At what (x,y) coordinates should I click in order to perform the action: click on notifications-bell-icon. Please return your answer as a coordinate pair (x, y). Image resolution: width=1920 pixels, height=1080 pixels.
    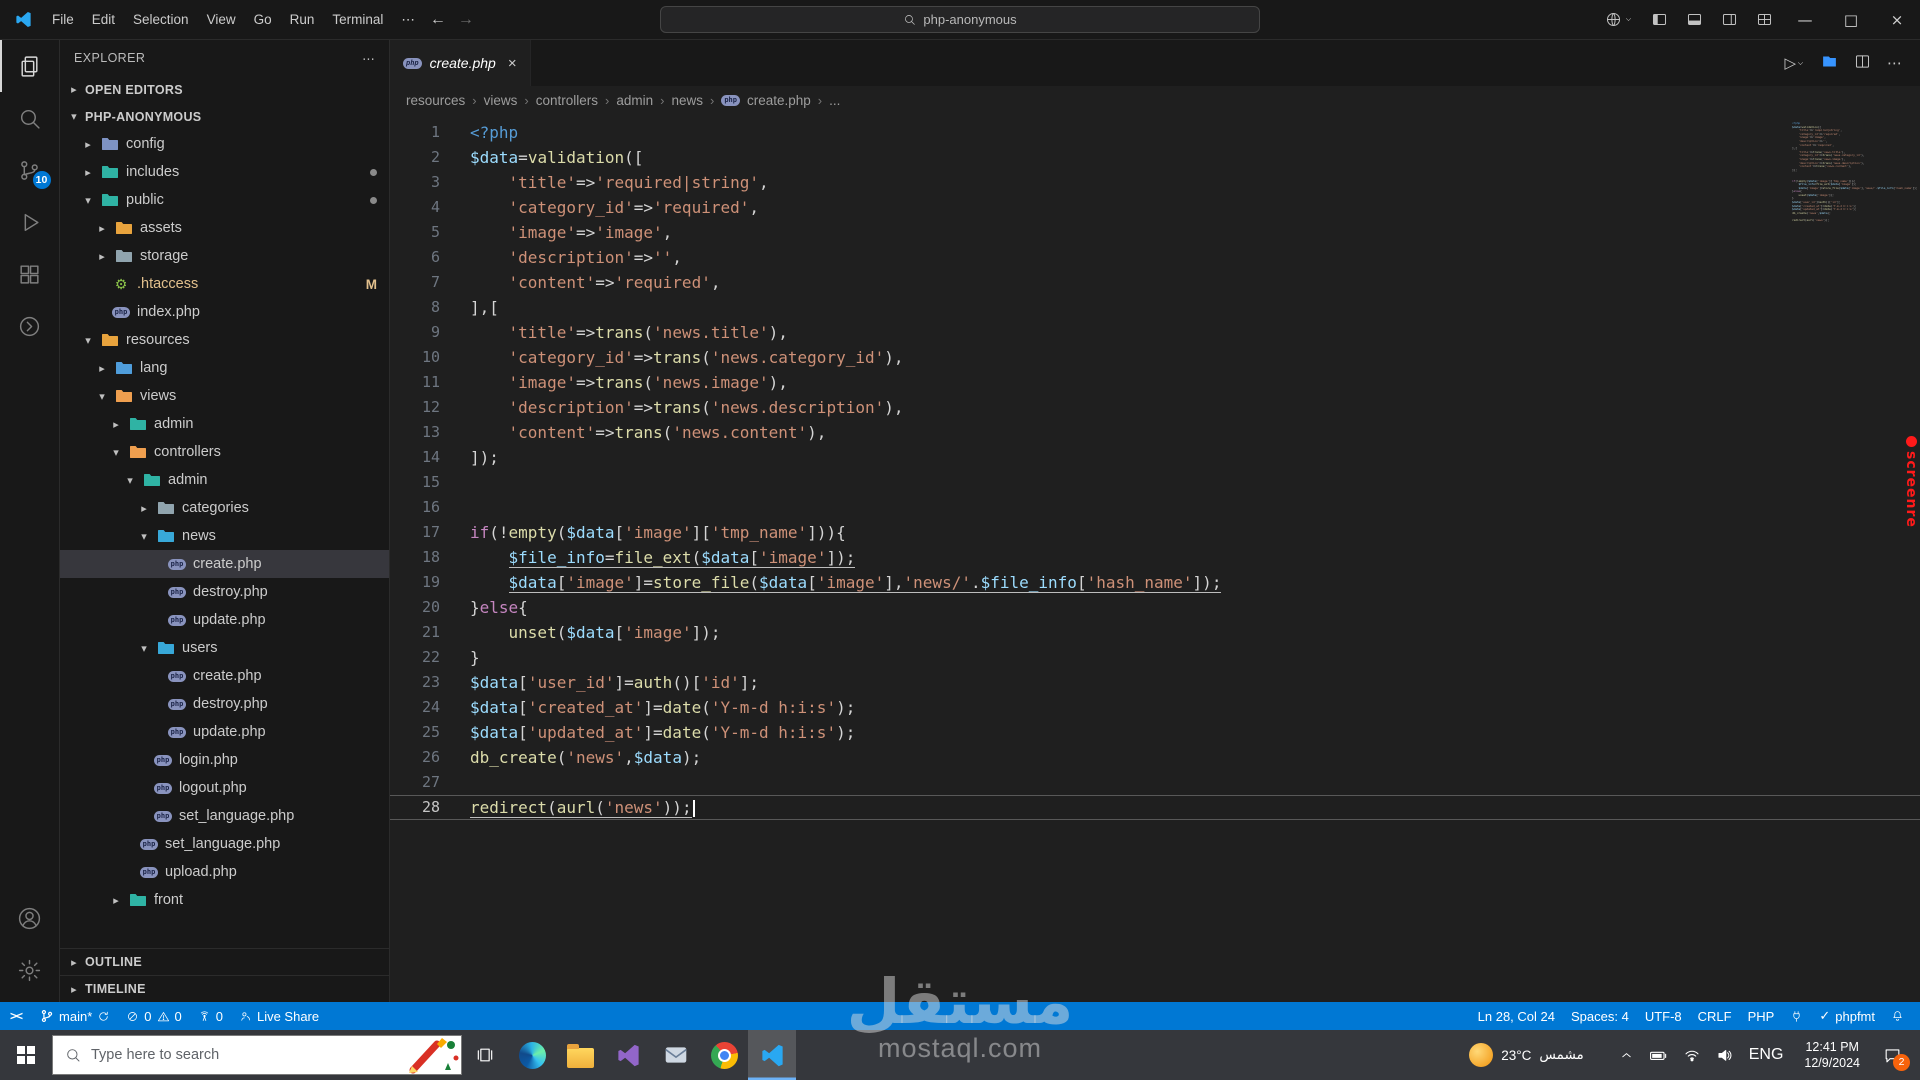
    Looking at the image, I should click on (1897, 1016).